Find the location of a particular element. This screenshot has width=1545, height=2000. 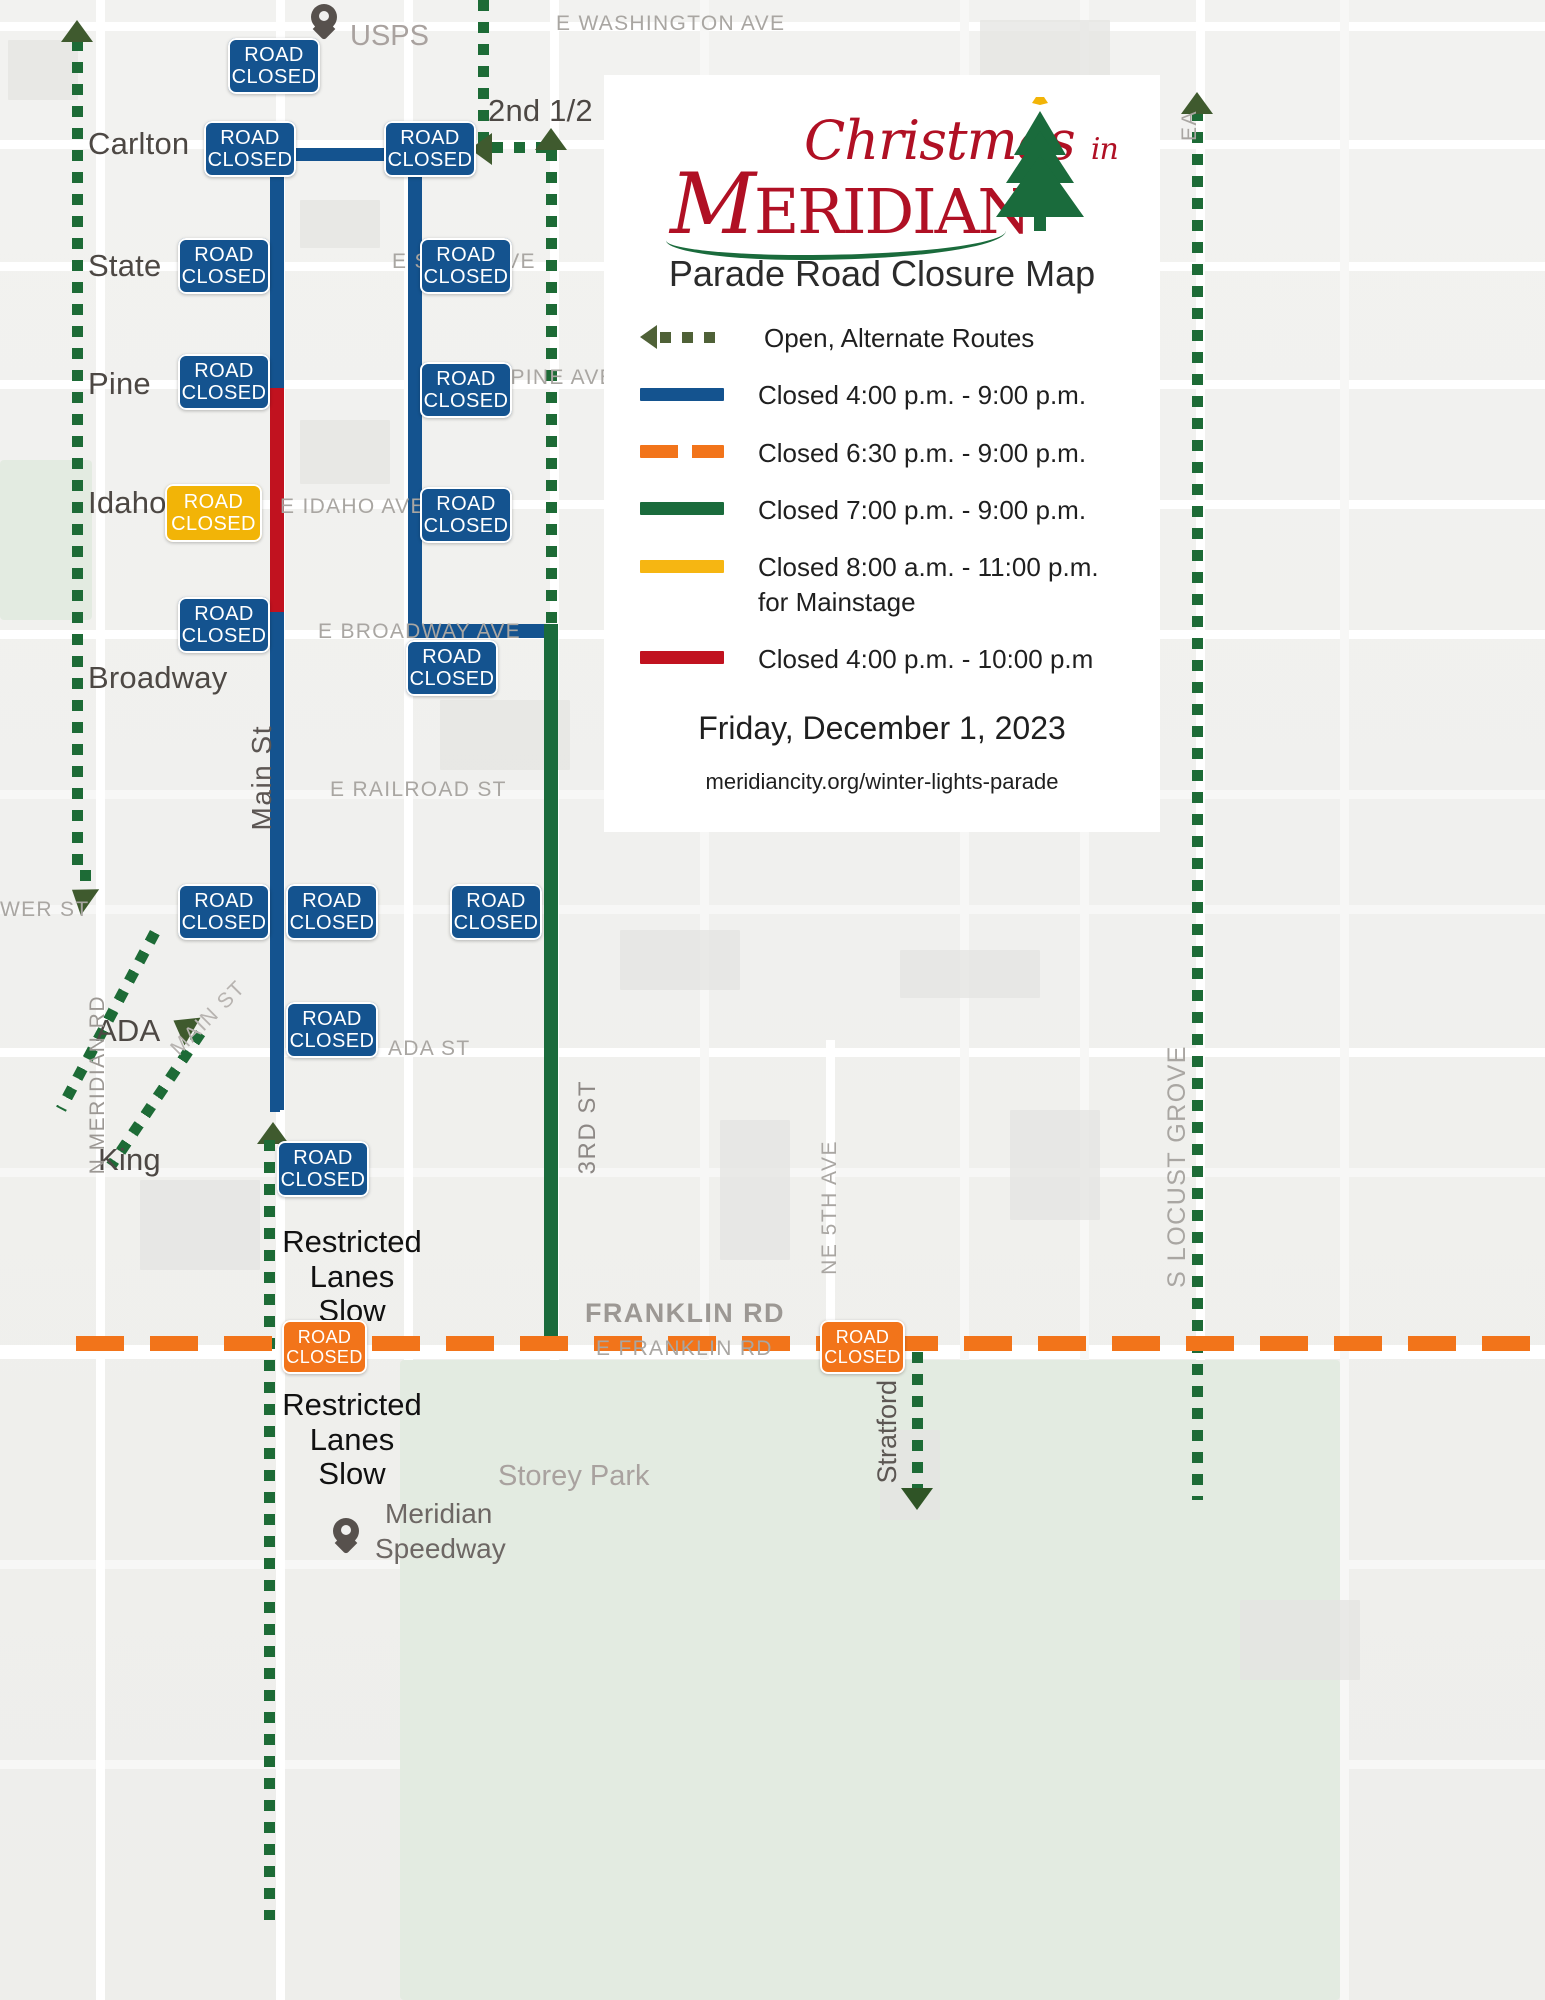

legend-item-alternate-routes: Open, Alternate Routes is located at coordinates (900, 338).